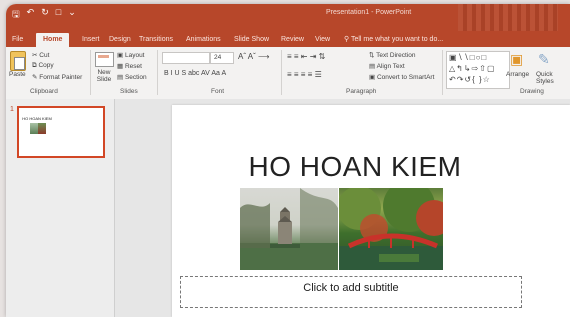  What do you see at coordinates (372, 77) in the screenshot?
I see `smartart-icon: ▣` at bounding box center [372, 77].